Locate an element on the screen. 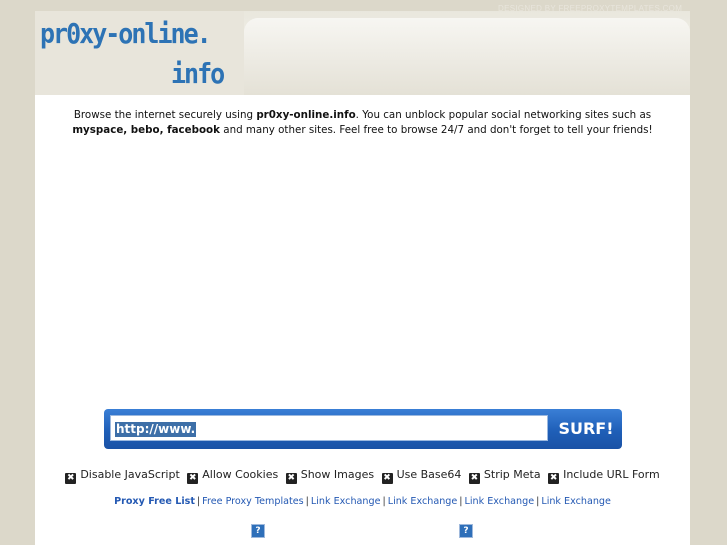  option-allow-cookies: ✖ Allow Cookies is located at coordinates (232, 476).